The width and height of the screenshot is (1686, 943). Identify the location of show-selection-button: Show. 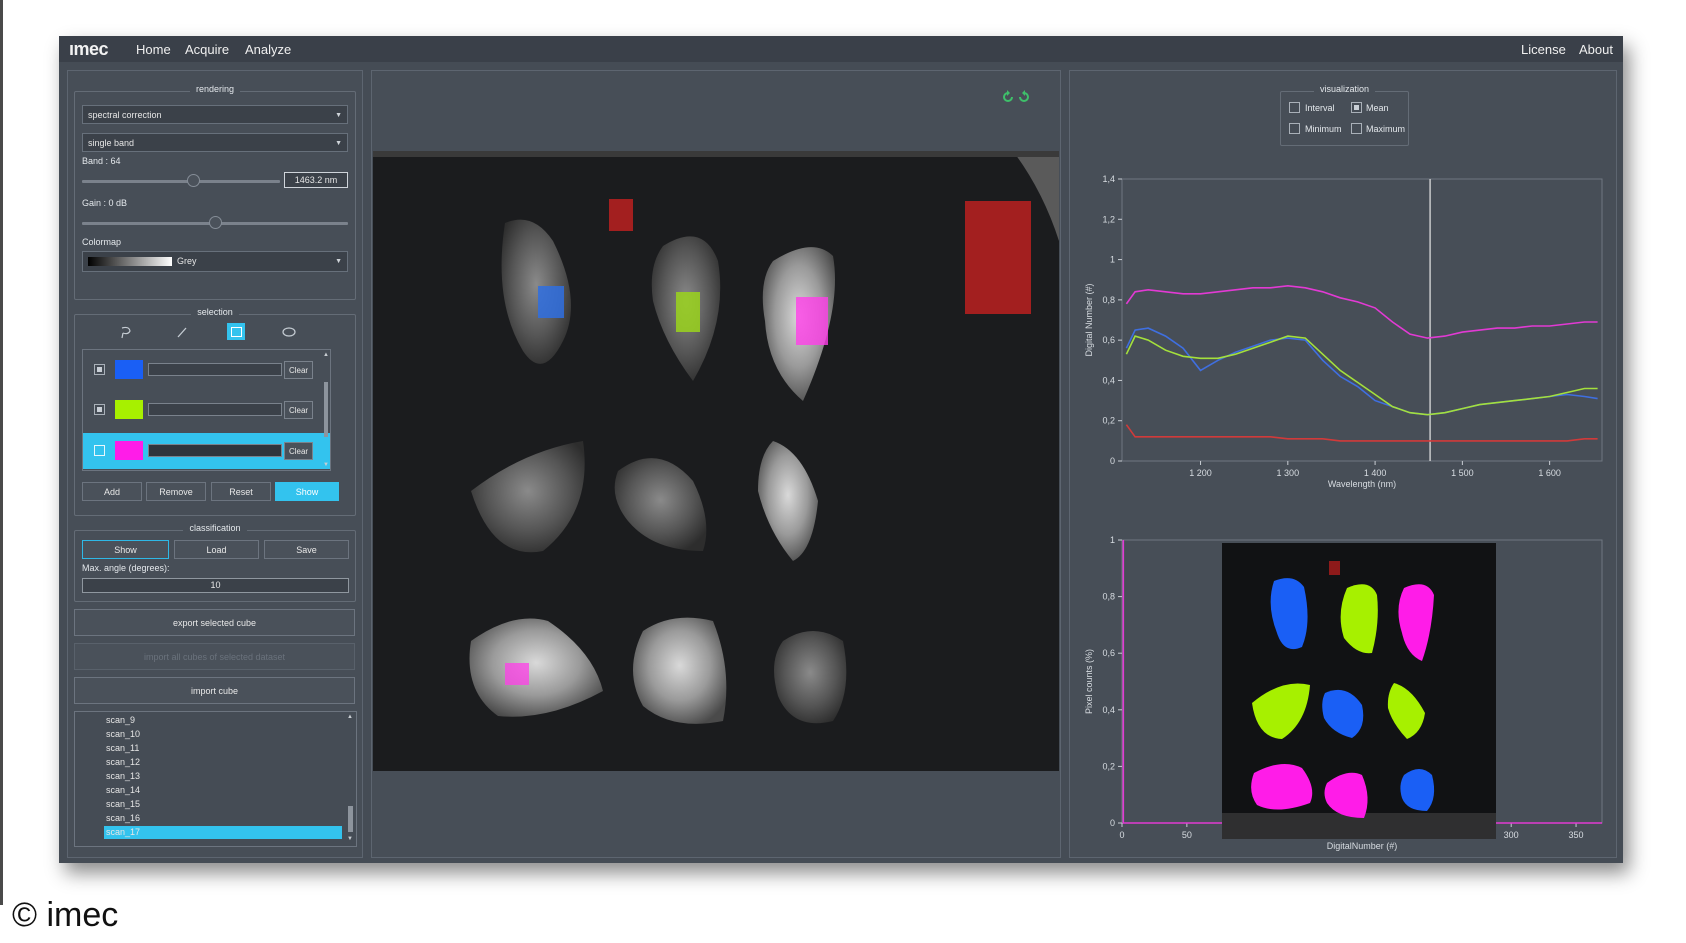
(307, 491).